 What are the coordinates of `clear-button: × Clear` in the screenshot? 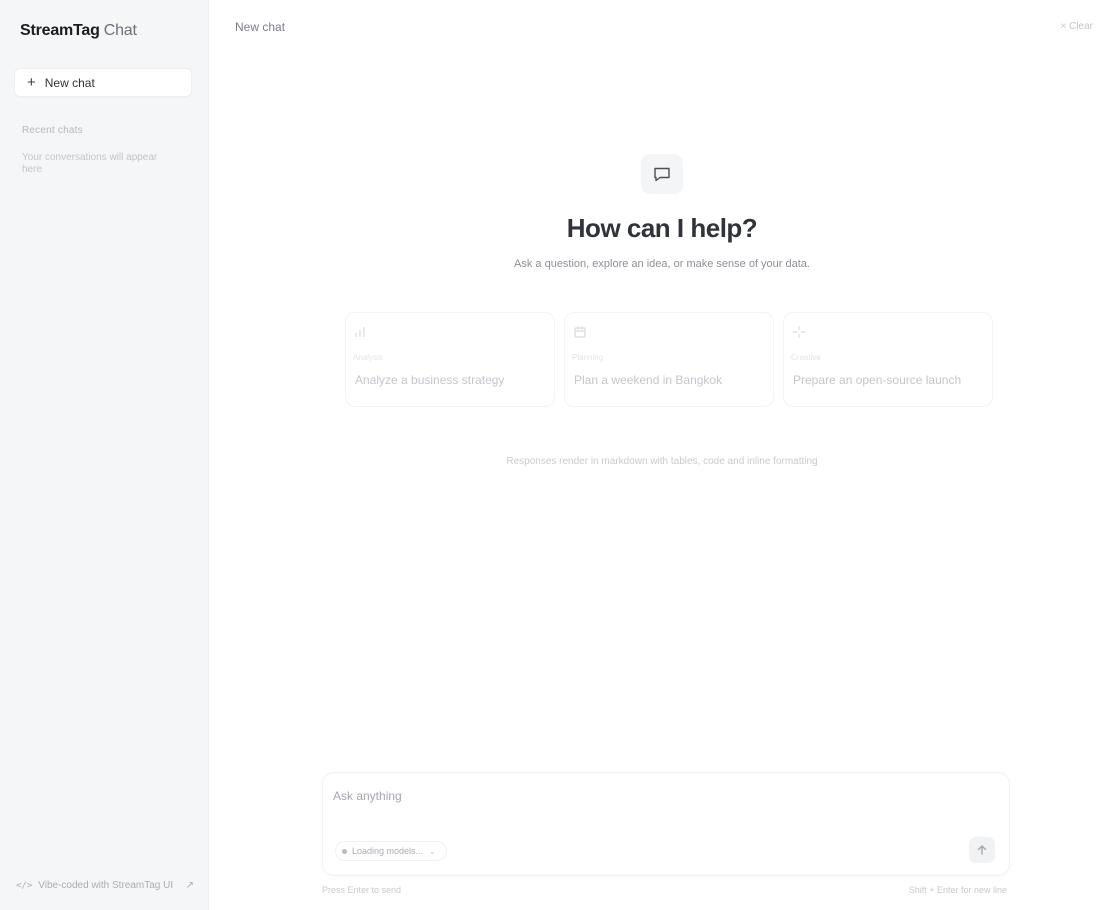 It's located at (1076, 26).